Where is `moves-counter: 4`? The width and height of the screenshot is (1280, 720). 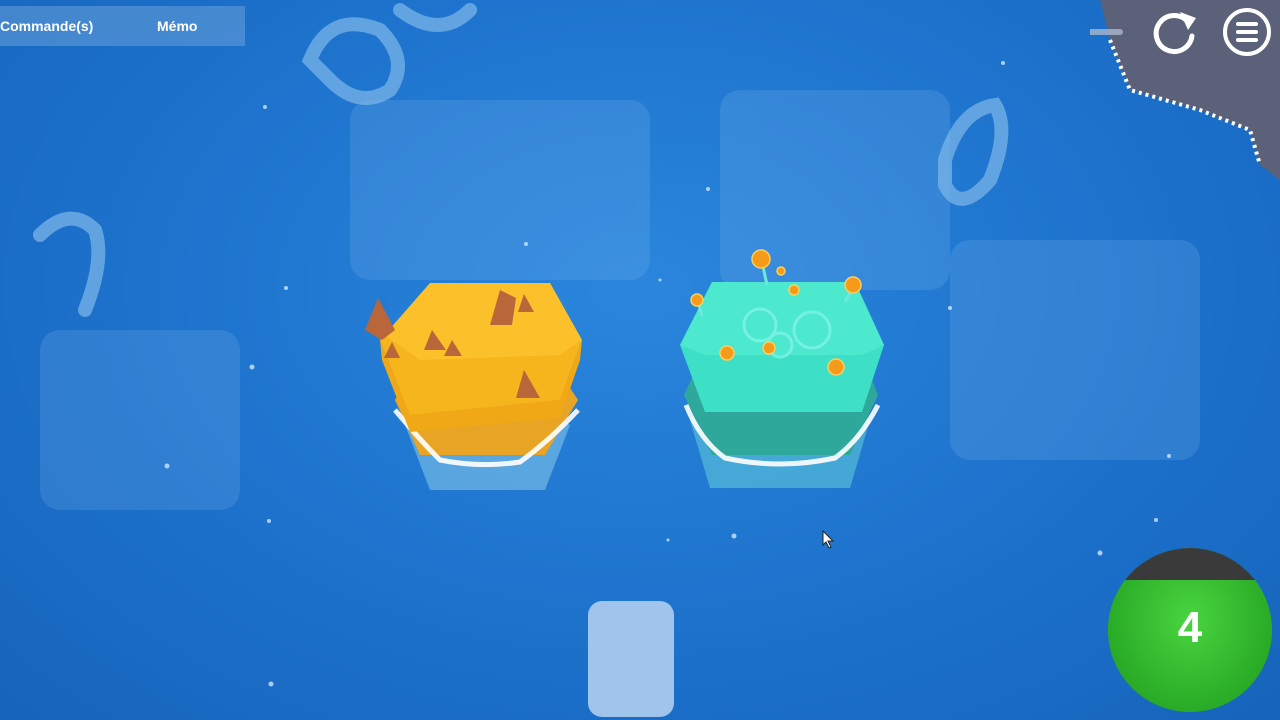
moves-counter: 4 is located at coordinates (1190, 630).